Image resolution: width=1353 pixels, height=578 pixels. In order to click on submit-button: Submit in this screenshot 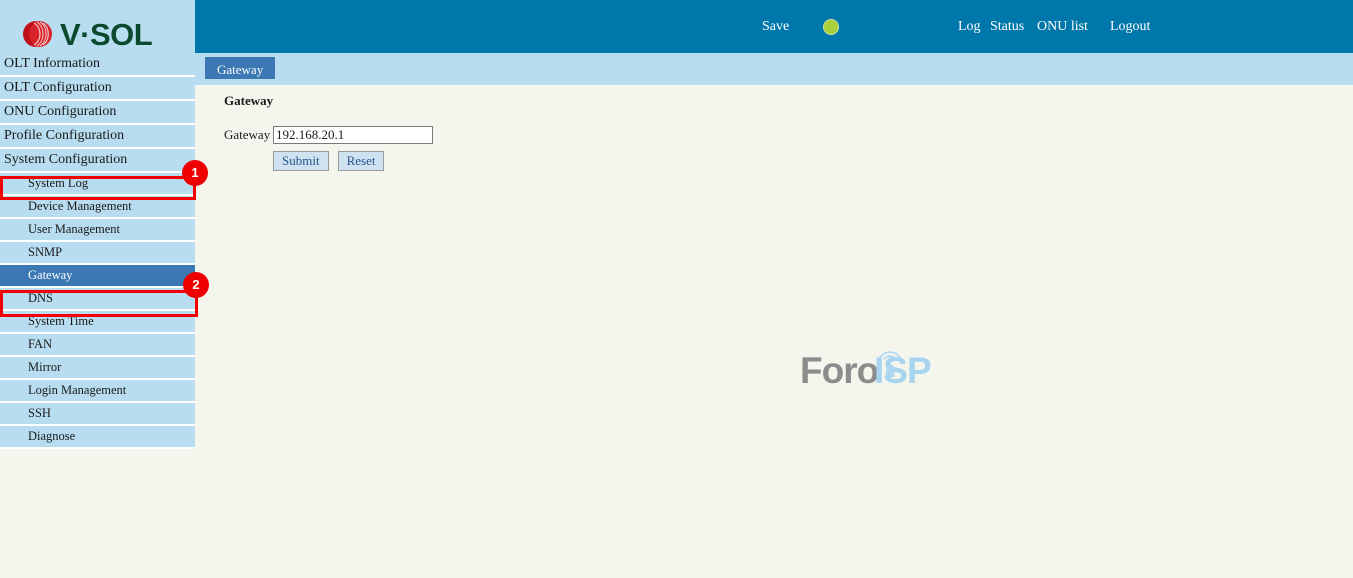, I will do `click(301, 161)`.